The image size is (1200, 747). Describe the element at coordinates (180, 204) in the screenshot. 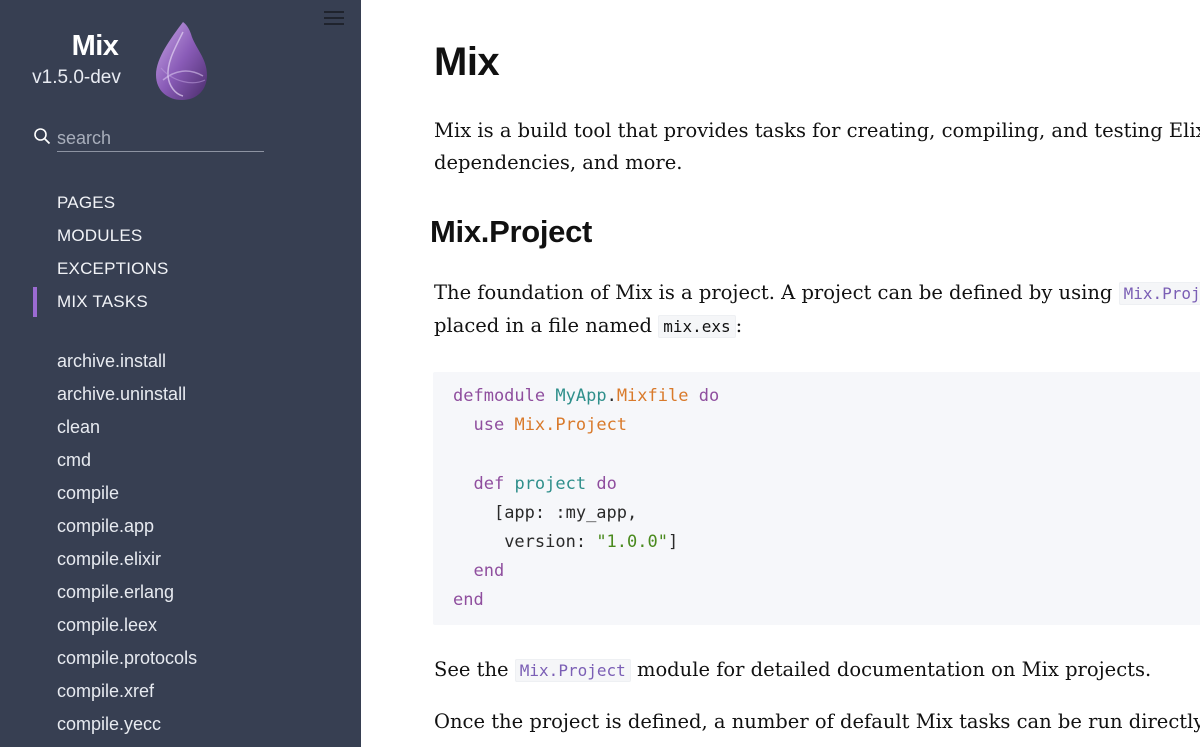

I see `sidebar-item-pages: PAGES` at that location.